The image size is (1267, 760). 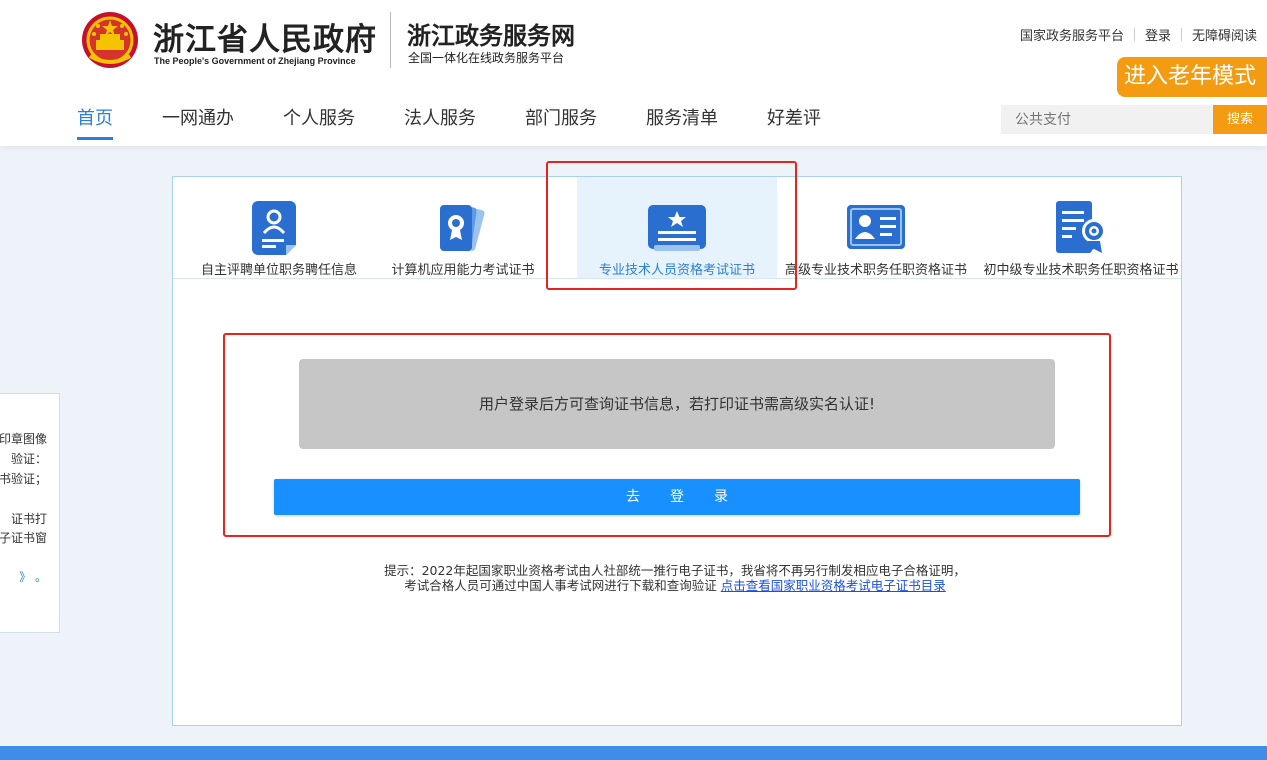 I want to click on person-document-icon, so click(x=274, y=228).